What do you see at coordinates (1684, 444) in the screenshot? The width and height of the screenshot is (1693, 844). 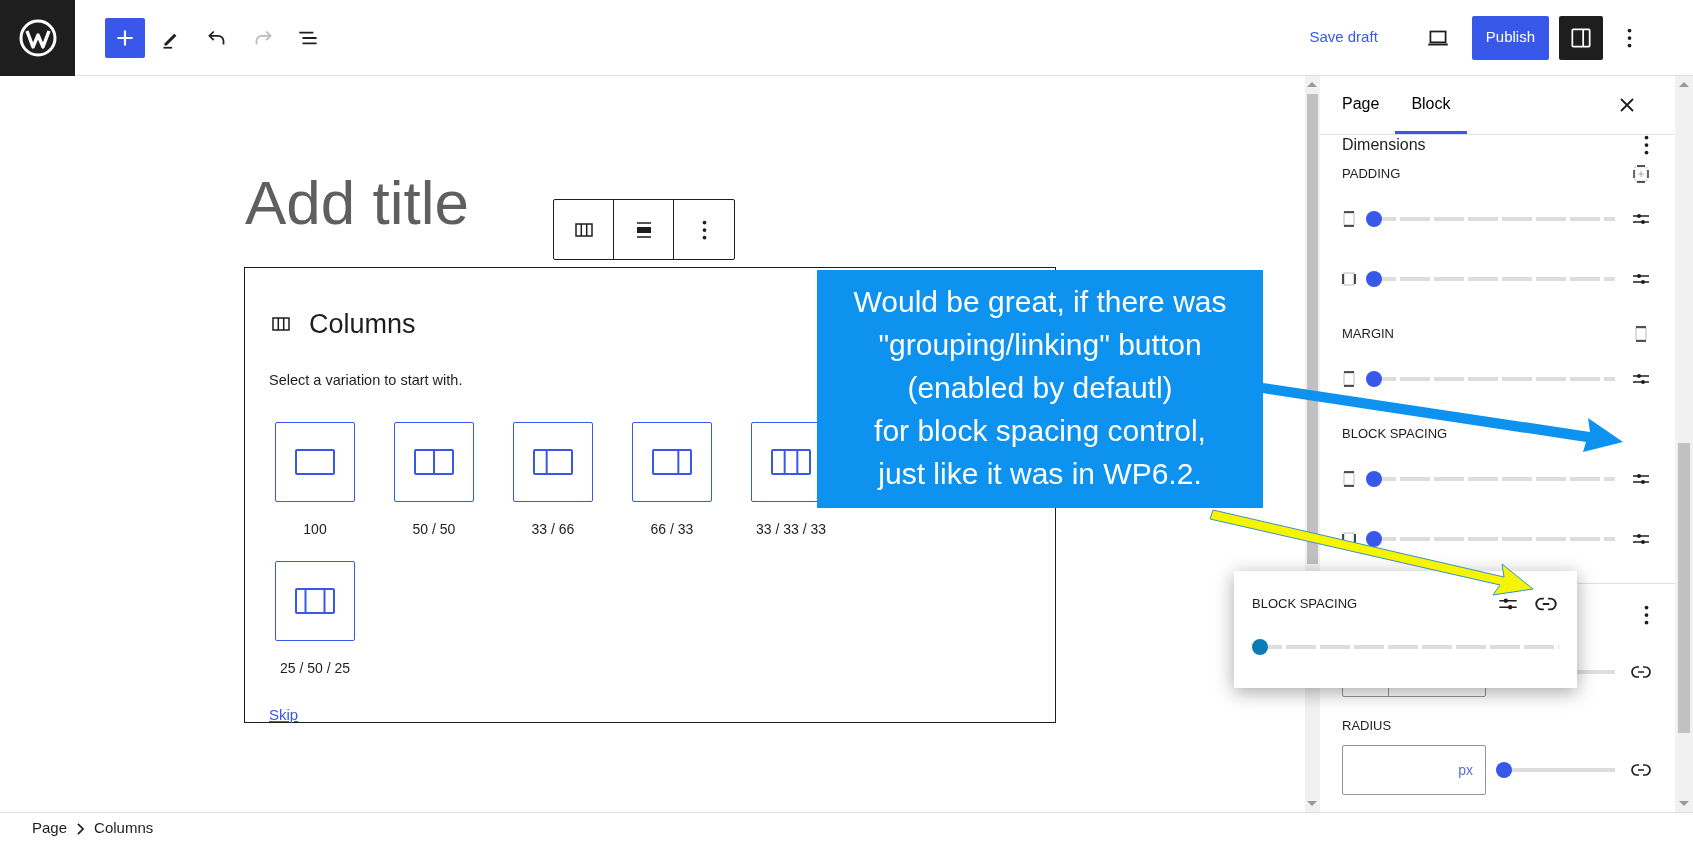 I see `scrollbar` at bounding box center [1684, 444].